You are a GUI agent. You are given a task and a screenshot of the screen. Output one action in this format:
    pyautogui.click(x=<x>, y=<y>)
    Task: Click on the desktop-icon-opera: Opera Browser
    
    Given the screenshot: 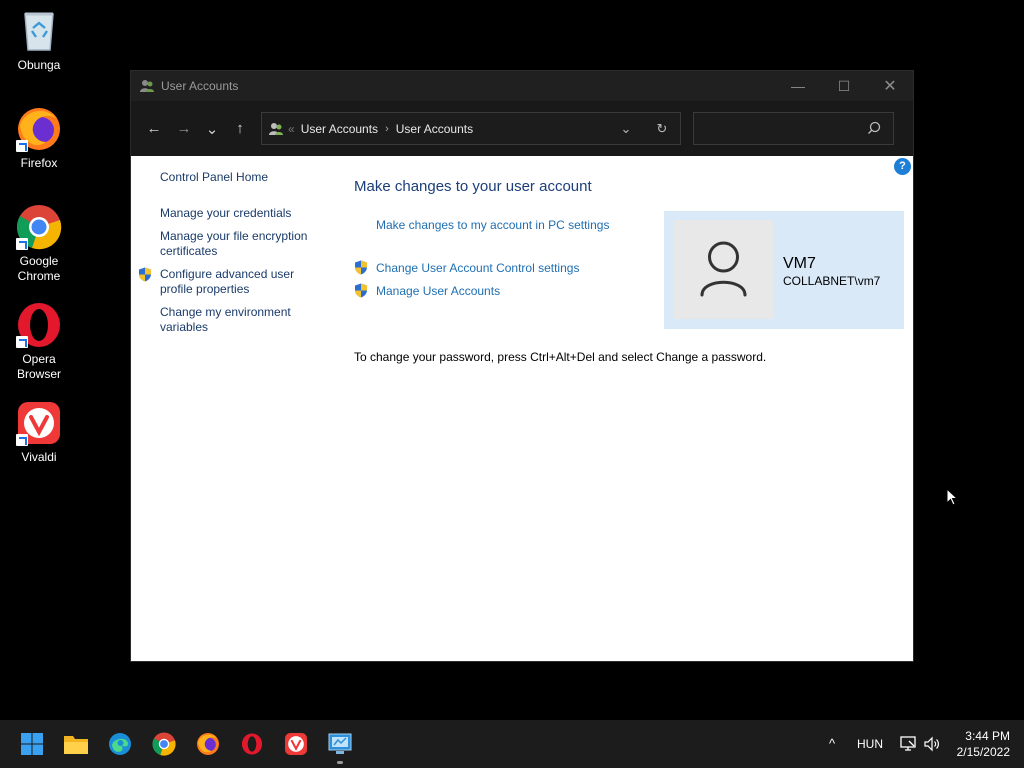 What is the action you would take?
    pyautogui.click(x=39, y=342)
    